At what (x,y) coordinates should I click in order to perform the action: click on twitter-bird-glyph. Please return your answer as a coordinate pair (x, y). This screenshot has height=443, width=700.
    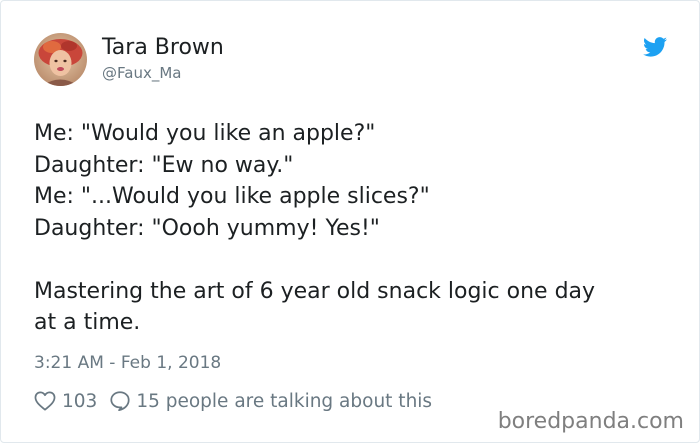
    Looking at the image, I should click on (655, 47).